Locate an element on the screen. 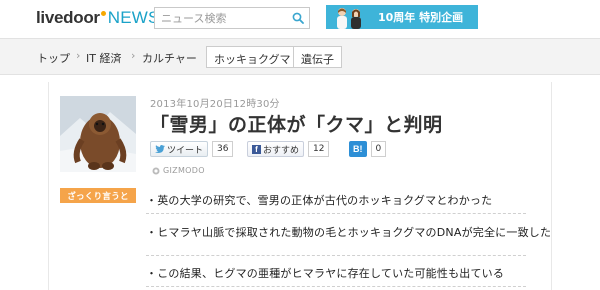 This screenshot has width=600, height=290. site-header: livedoor NEWS 10周年 特別企画 is located at coordinates (300, 19).